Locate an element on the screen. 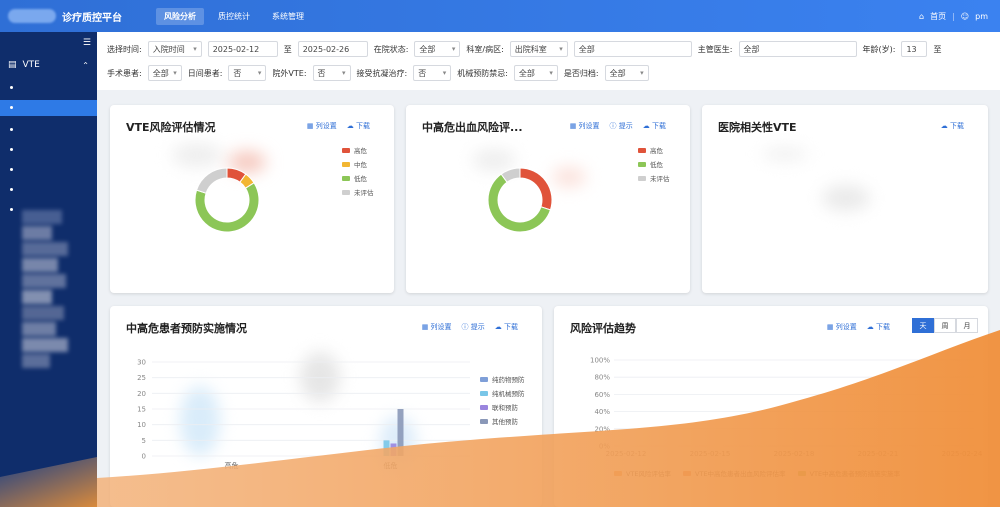 This screenshot has height=507, width=1000. age-min-input: 13 is located at coordinates (914, 49).